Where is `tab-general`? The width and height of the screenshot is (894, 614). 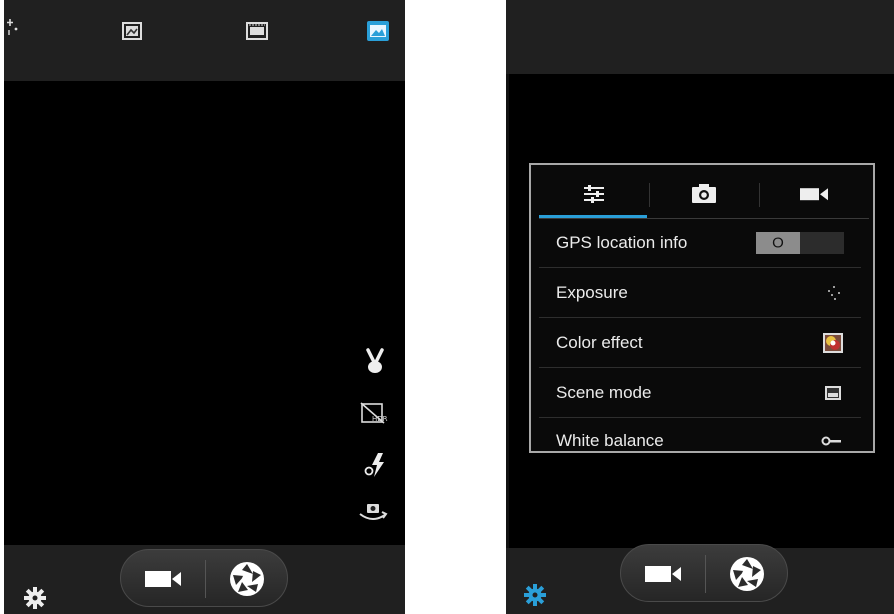
tab-general is located at coordinates (594, 195).